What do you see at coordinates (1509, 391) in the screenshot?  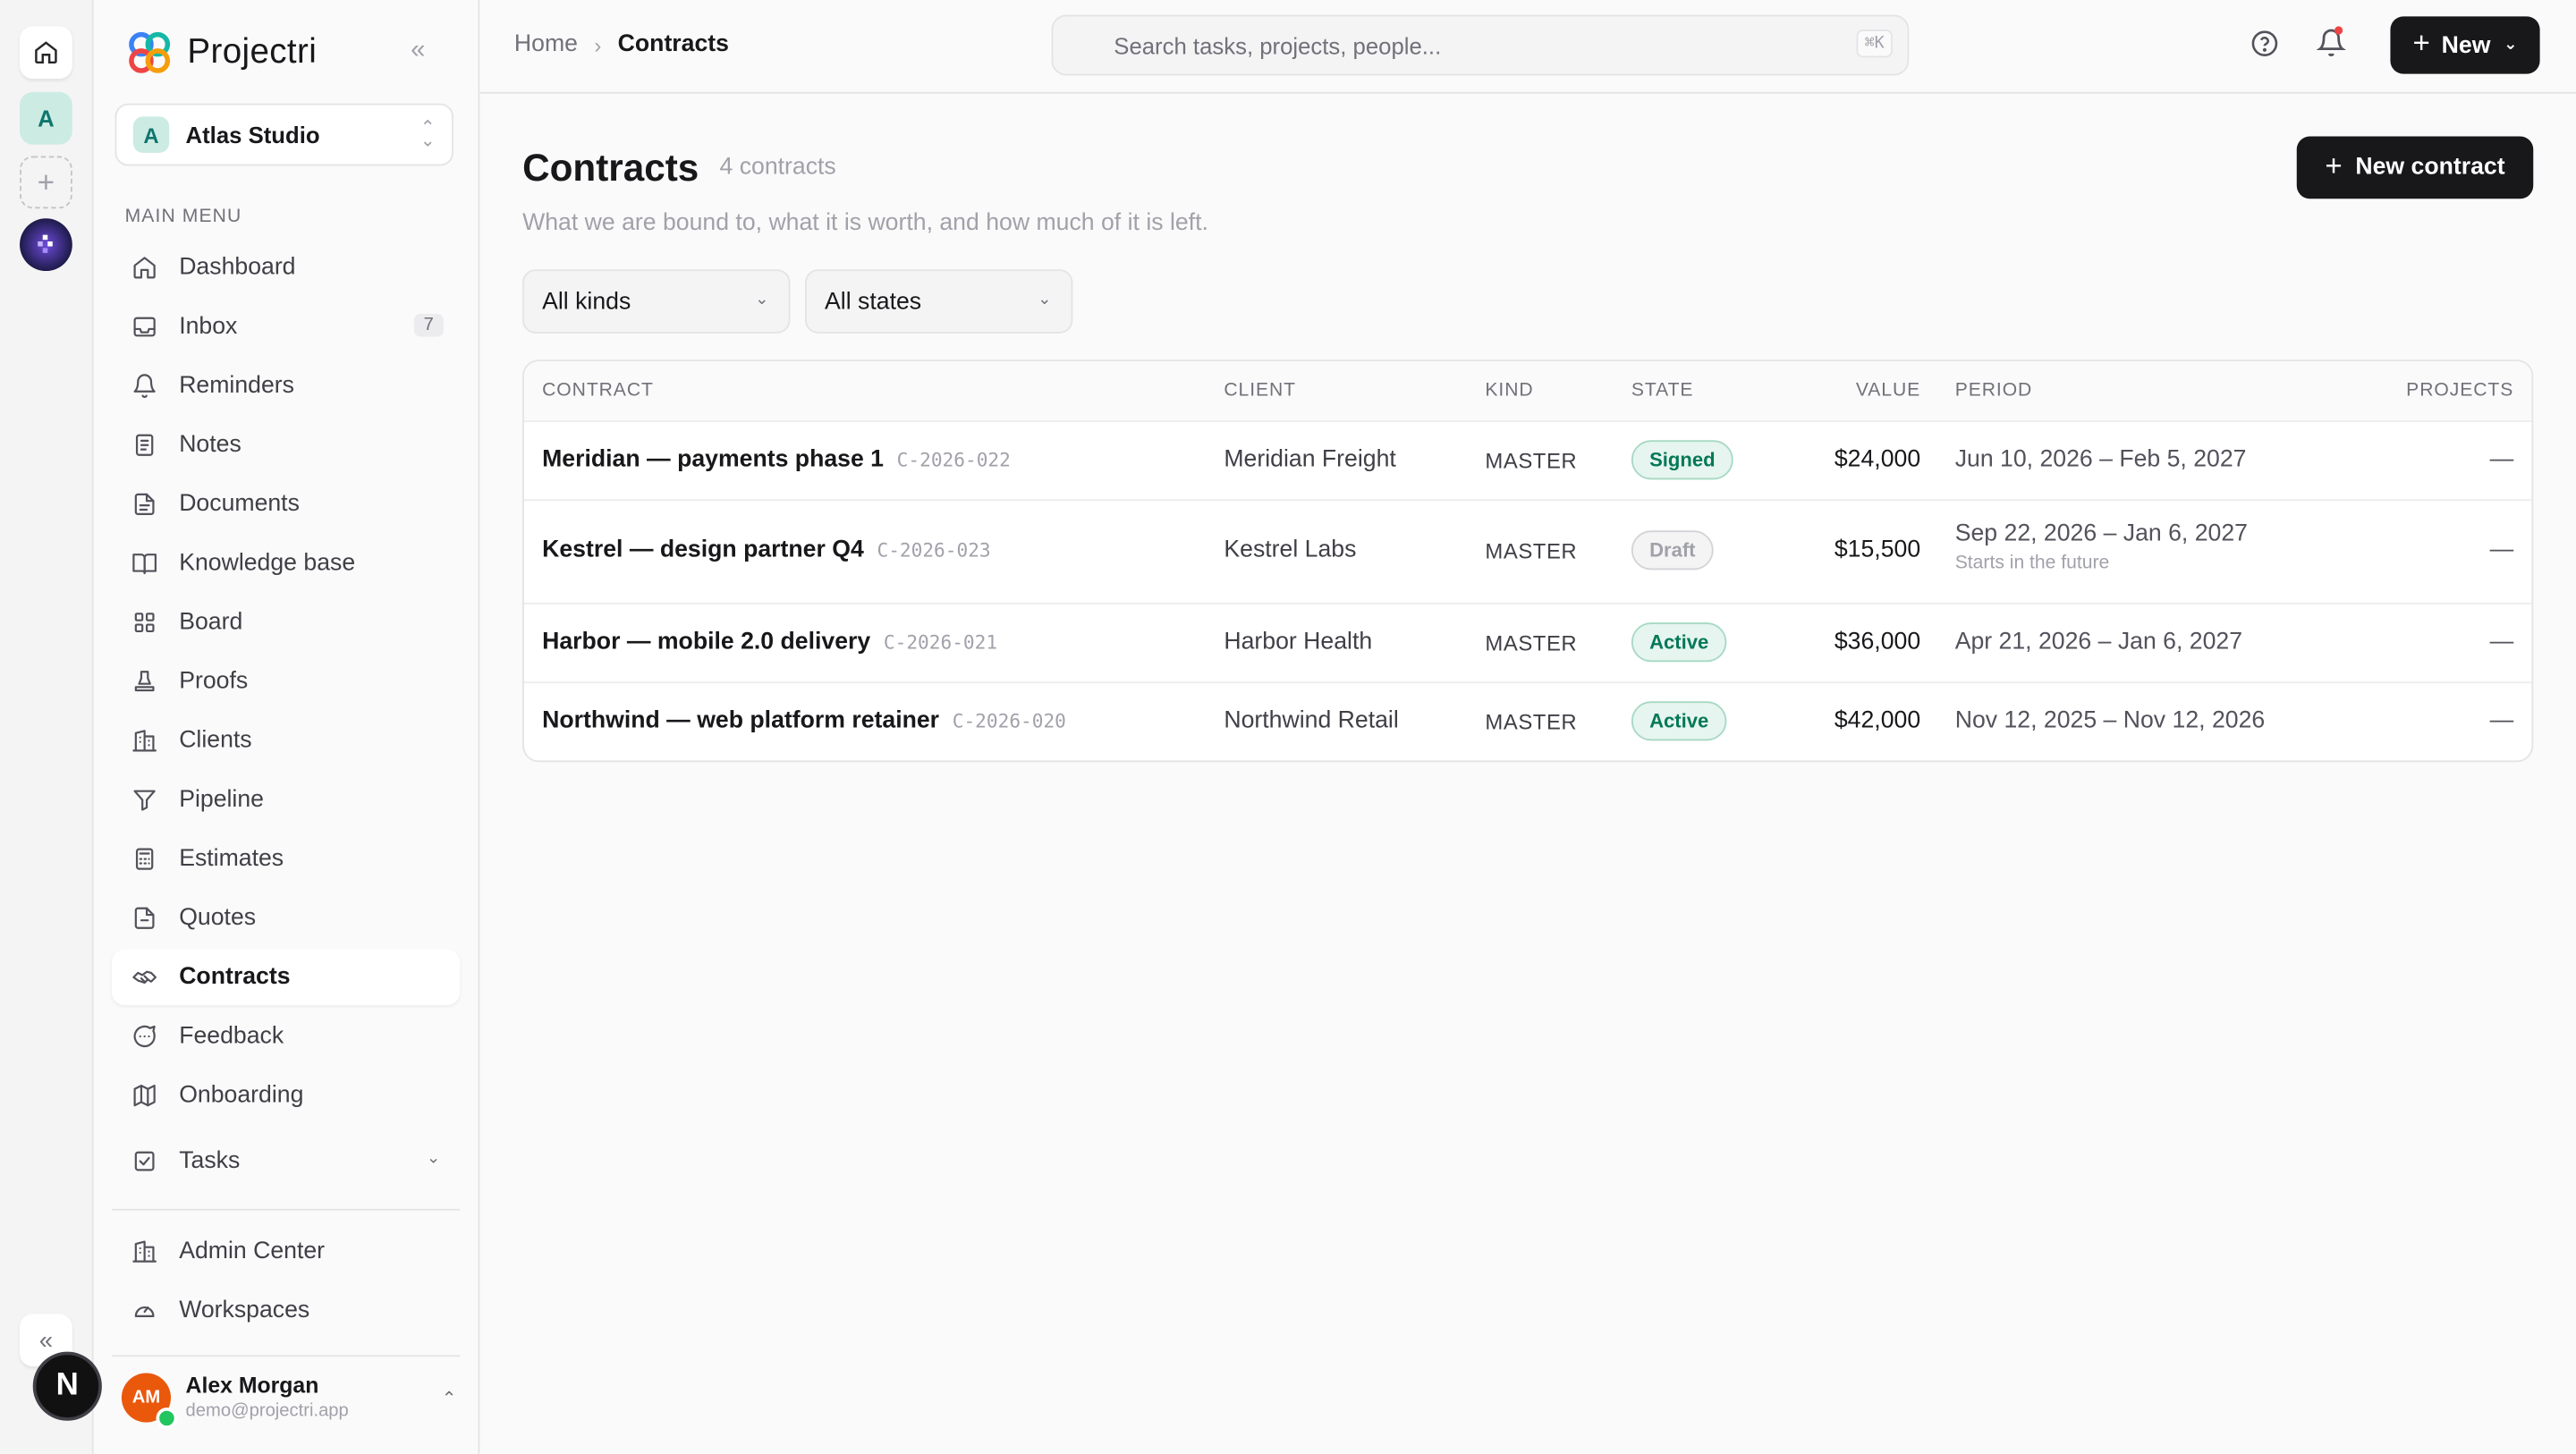 I see `col-kind: KIND` at bounding box center [1509, 391].